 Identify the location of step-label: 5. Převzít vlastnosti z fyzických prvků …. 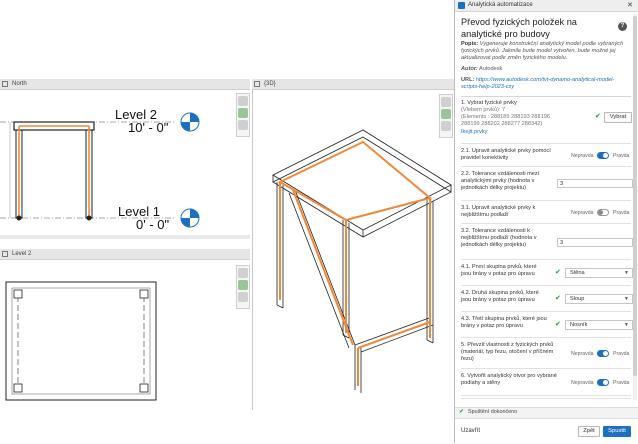
(507, 352).